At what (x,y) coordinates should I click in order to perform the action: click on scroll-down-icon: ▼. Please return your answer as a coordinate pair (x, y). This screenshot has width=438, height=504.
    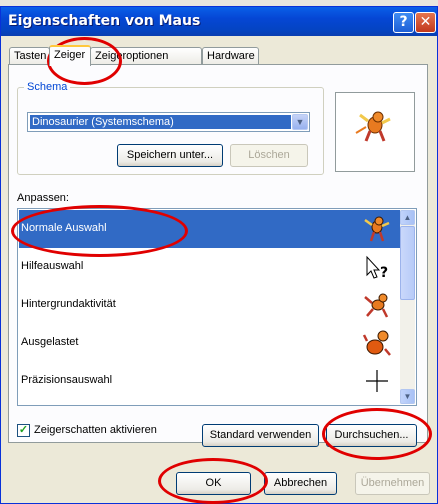
    Looking at the image, I should click on (407, 396).